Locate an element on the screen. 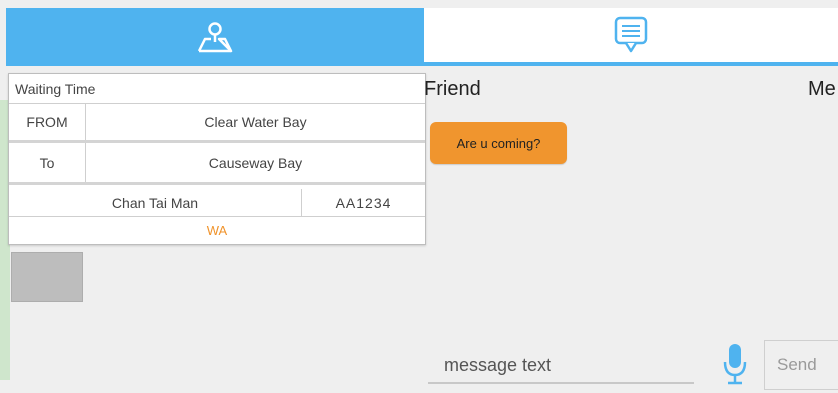 The image size is (838, 393). to-row: To Causeway Bay is located at coordinates (217, 164).